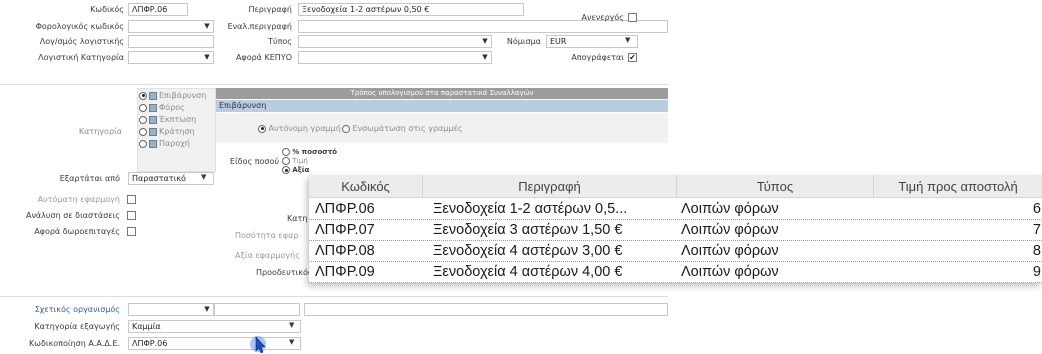 The height and width of the screenshot is (354, 1042). What do you see at coordinates (528, 251) in the screenshot?
I see `list-item-description: Ξενοδοχεία 4 αστέρων 3,00 €` at bounding box center [528, 251].